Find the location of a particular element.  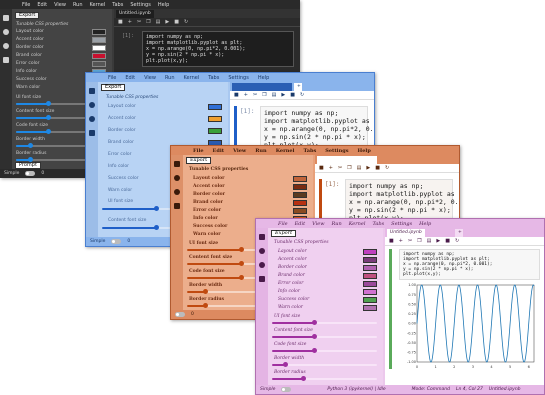

menu-settings: Settings is located at coordinates (238, 78).